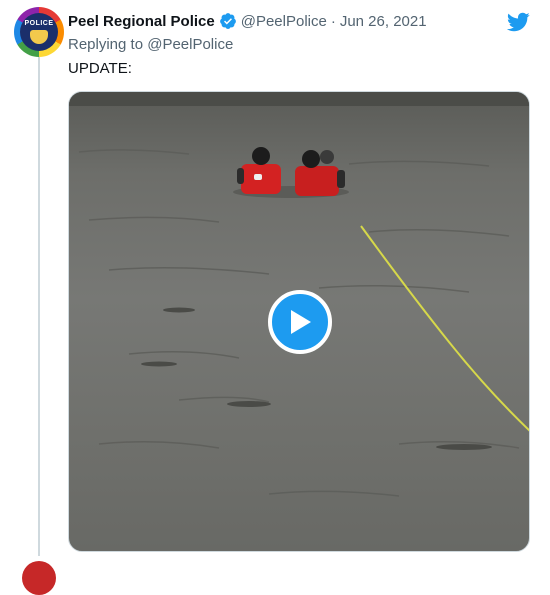 This screenshot has width=550, height=595. Describe the element at coordinates (100, 68) in the screenshot. I see `tweet-text: UPDATE:` at that location.